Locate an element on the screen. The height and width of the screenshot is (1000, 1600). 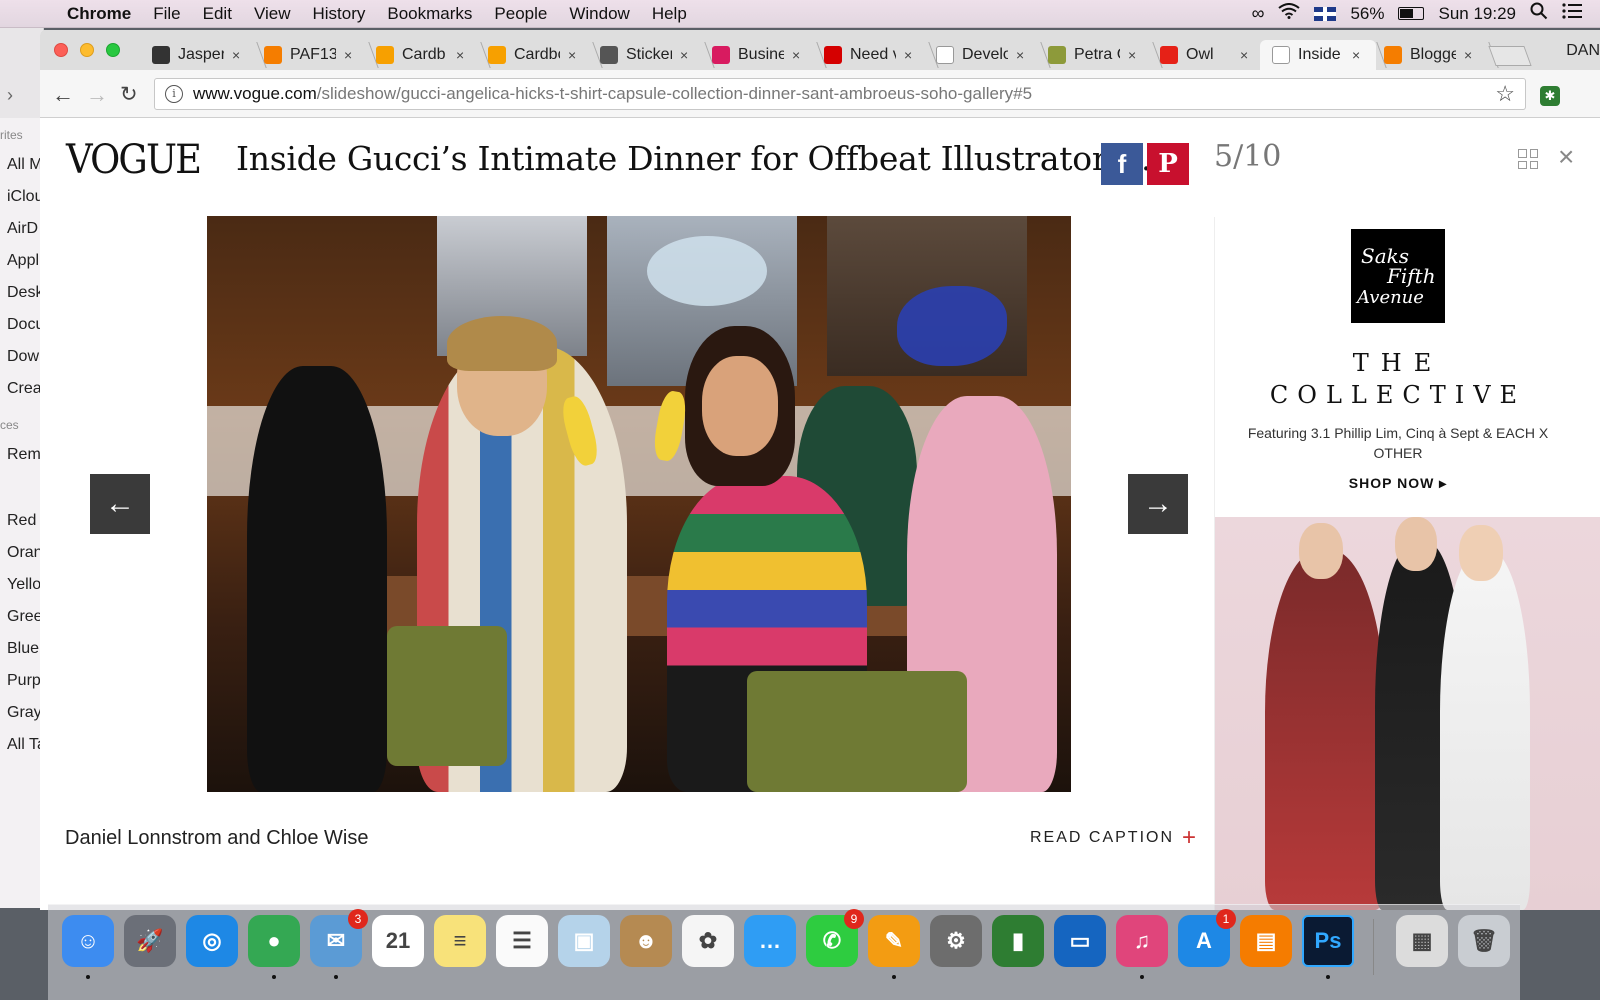
dock-reminders-icon: ☰ is located at coordinates (522, 941).